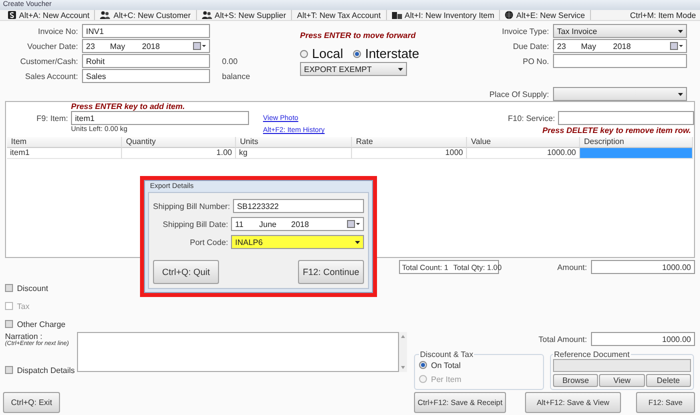 The image size is (700, 415). Describe the element at coordinates (353, 69) in the screenshot. I see `dropdown: EXPORT EXEMPT` at that location.